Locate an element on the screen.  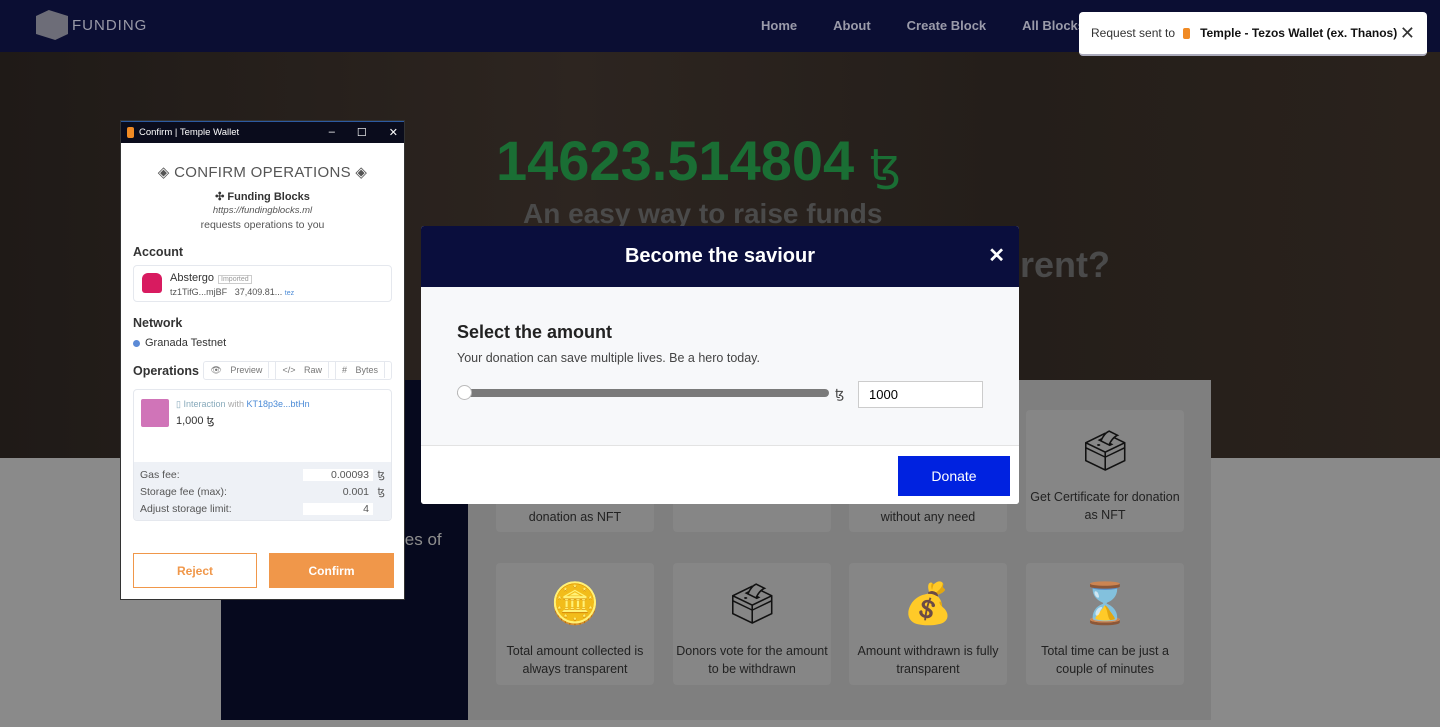
storage-limit-input: 4 is located at coordinates (338, 508).